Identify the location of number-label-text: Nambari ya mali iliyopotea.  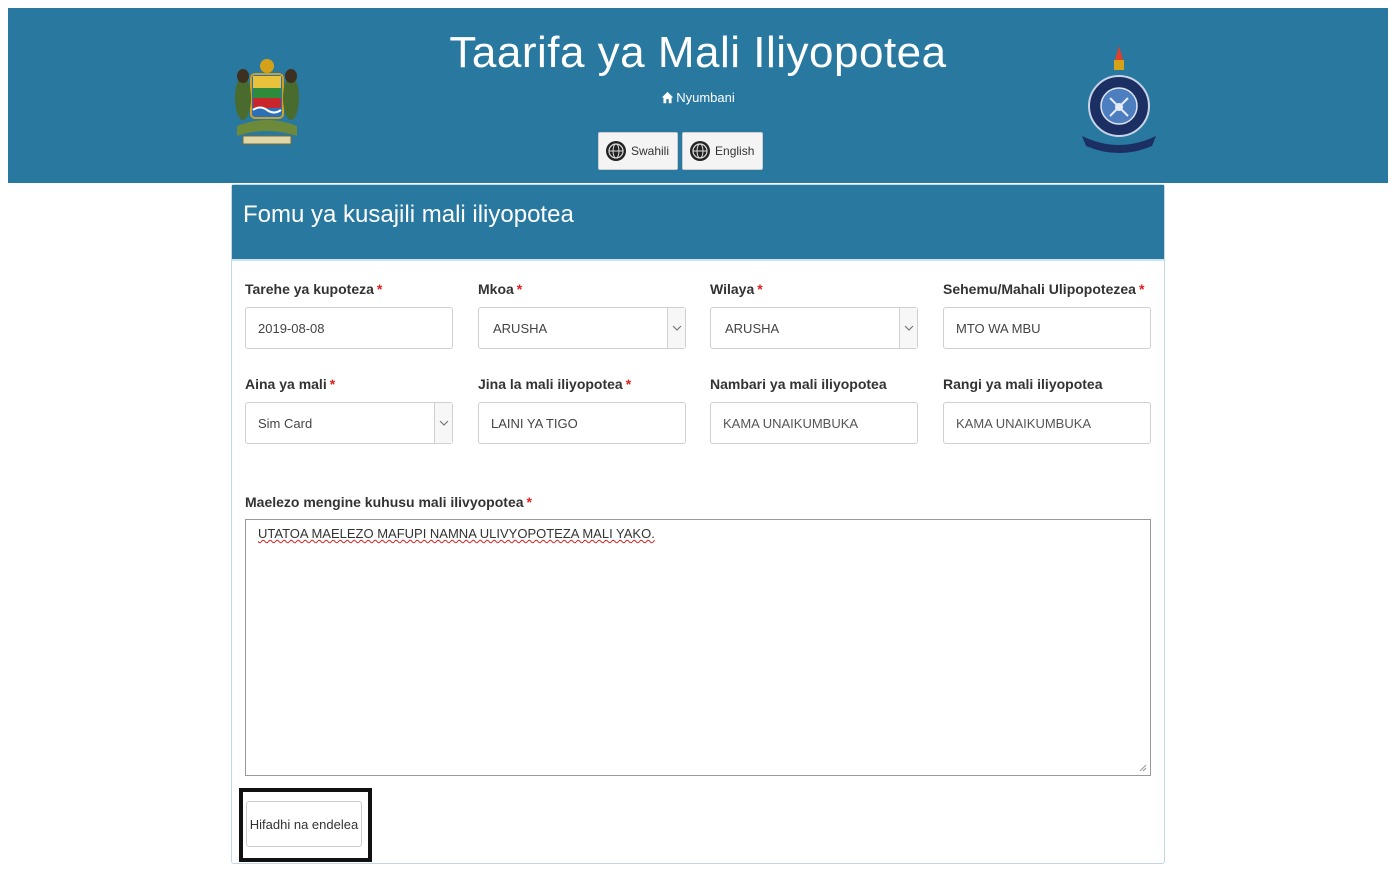
(798, 384).